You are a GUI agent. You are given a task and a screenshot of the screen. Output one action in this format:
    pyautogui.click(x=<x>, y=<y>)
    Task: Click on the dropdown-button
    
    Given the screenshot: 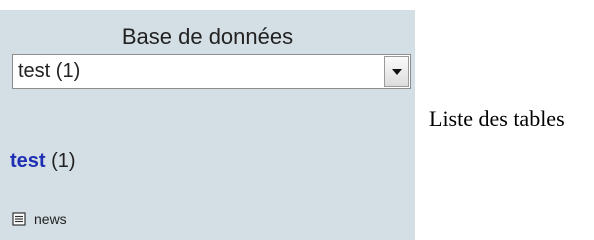 What is the action you would take?
    pyautogui.click(x=396, y=71)
    